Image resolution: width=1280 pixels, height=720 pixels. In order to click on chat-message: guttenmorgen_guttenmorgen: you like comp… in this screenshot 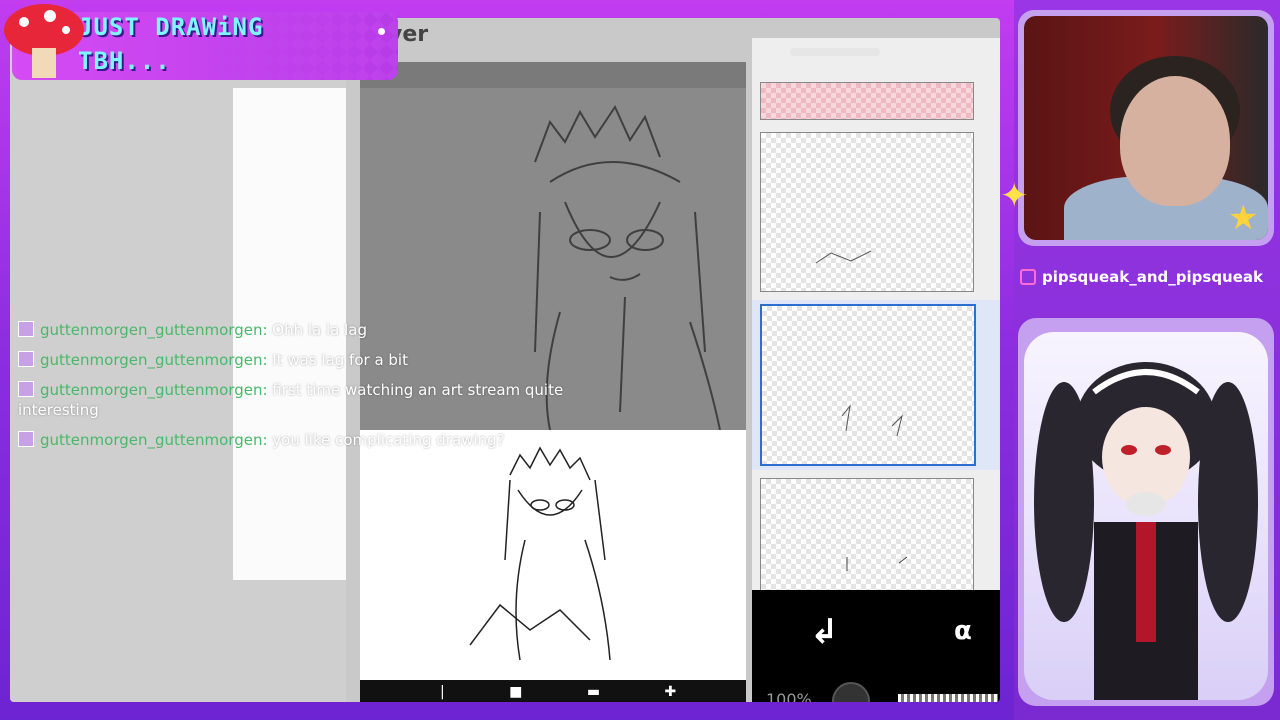, I will do `click(298, 440)`.